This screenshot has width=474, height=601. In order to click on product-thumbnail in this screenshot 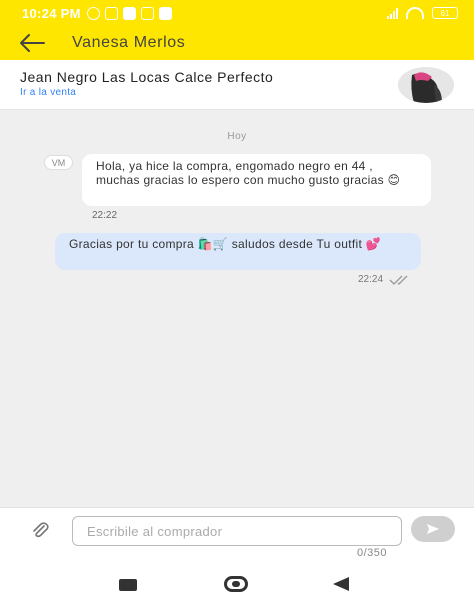, I will do `click(426, 85)`.